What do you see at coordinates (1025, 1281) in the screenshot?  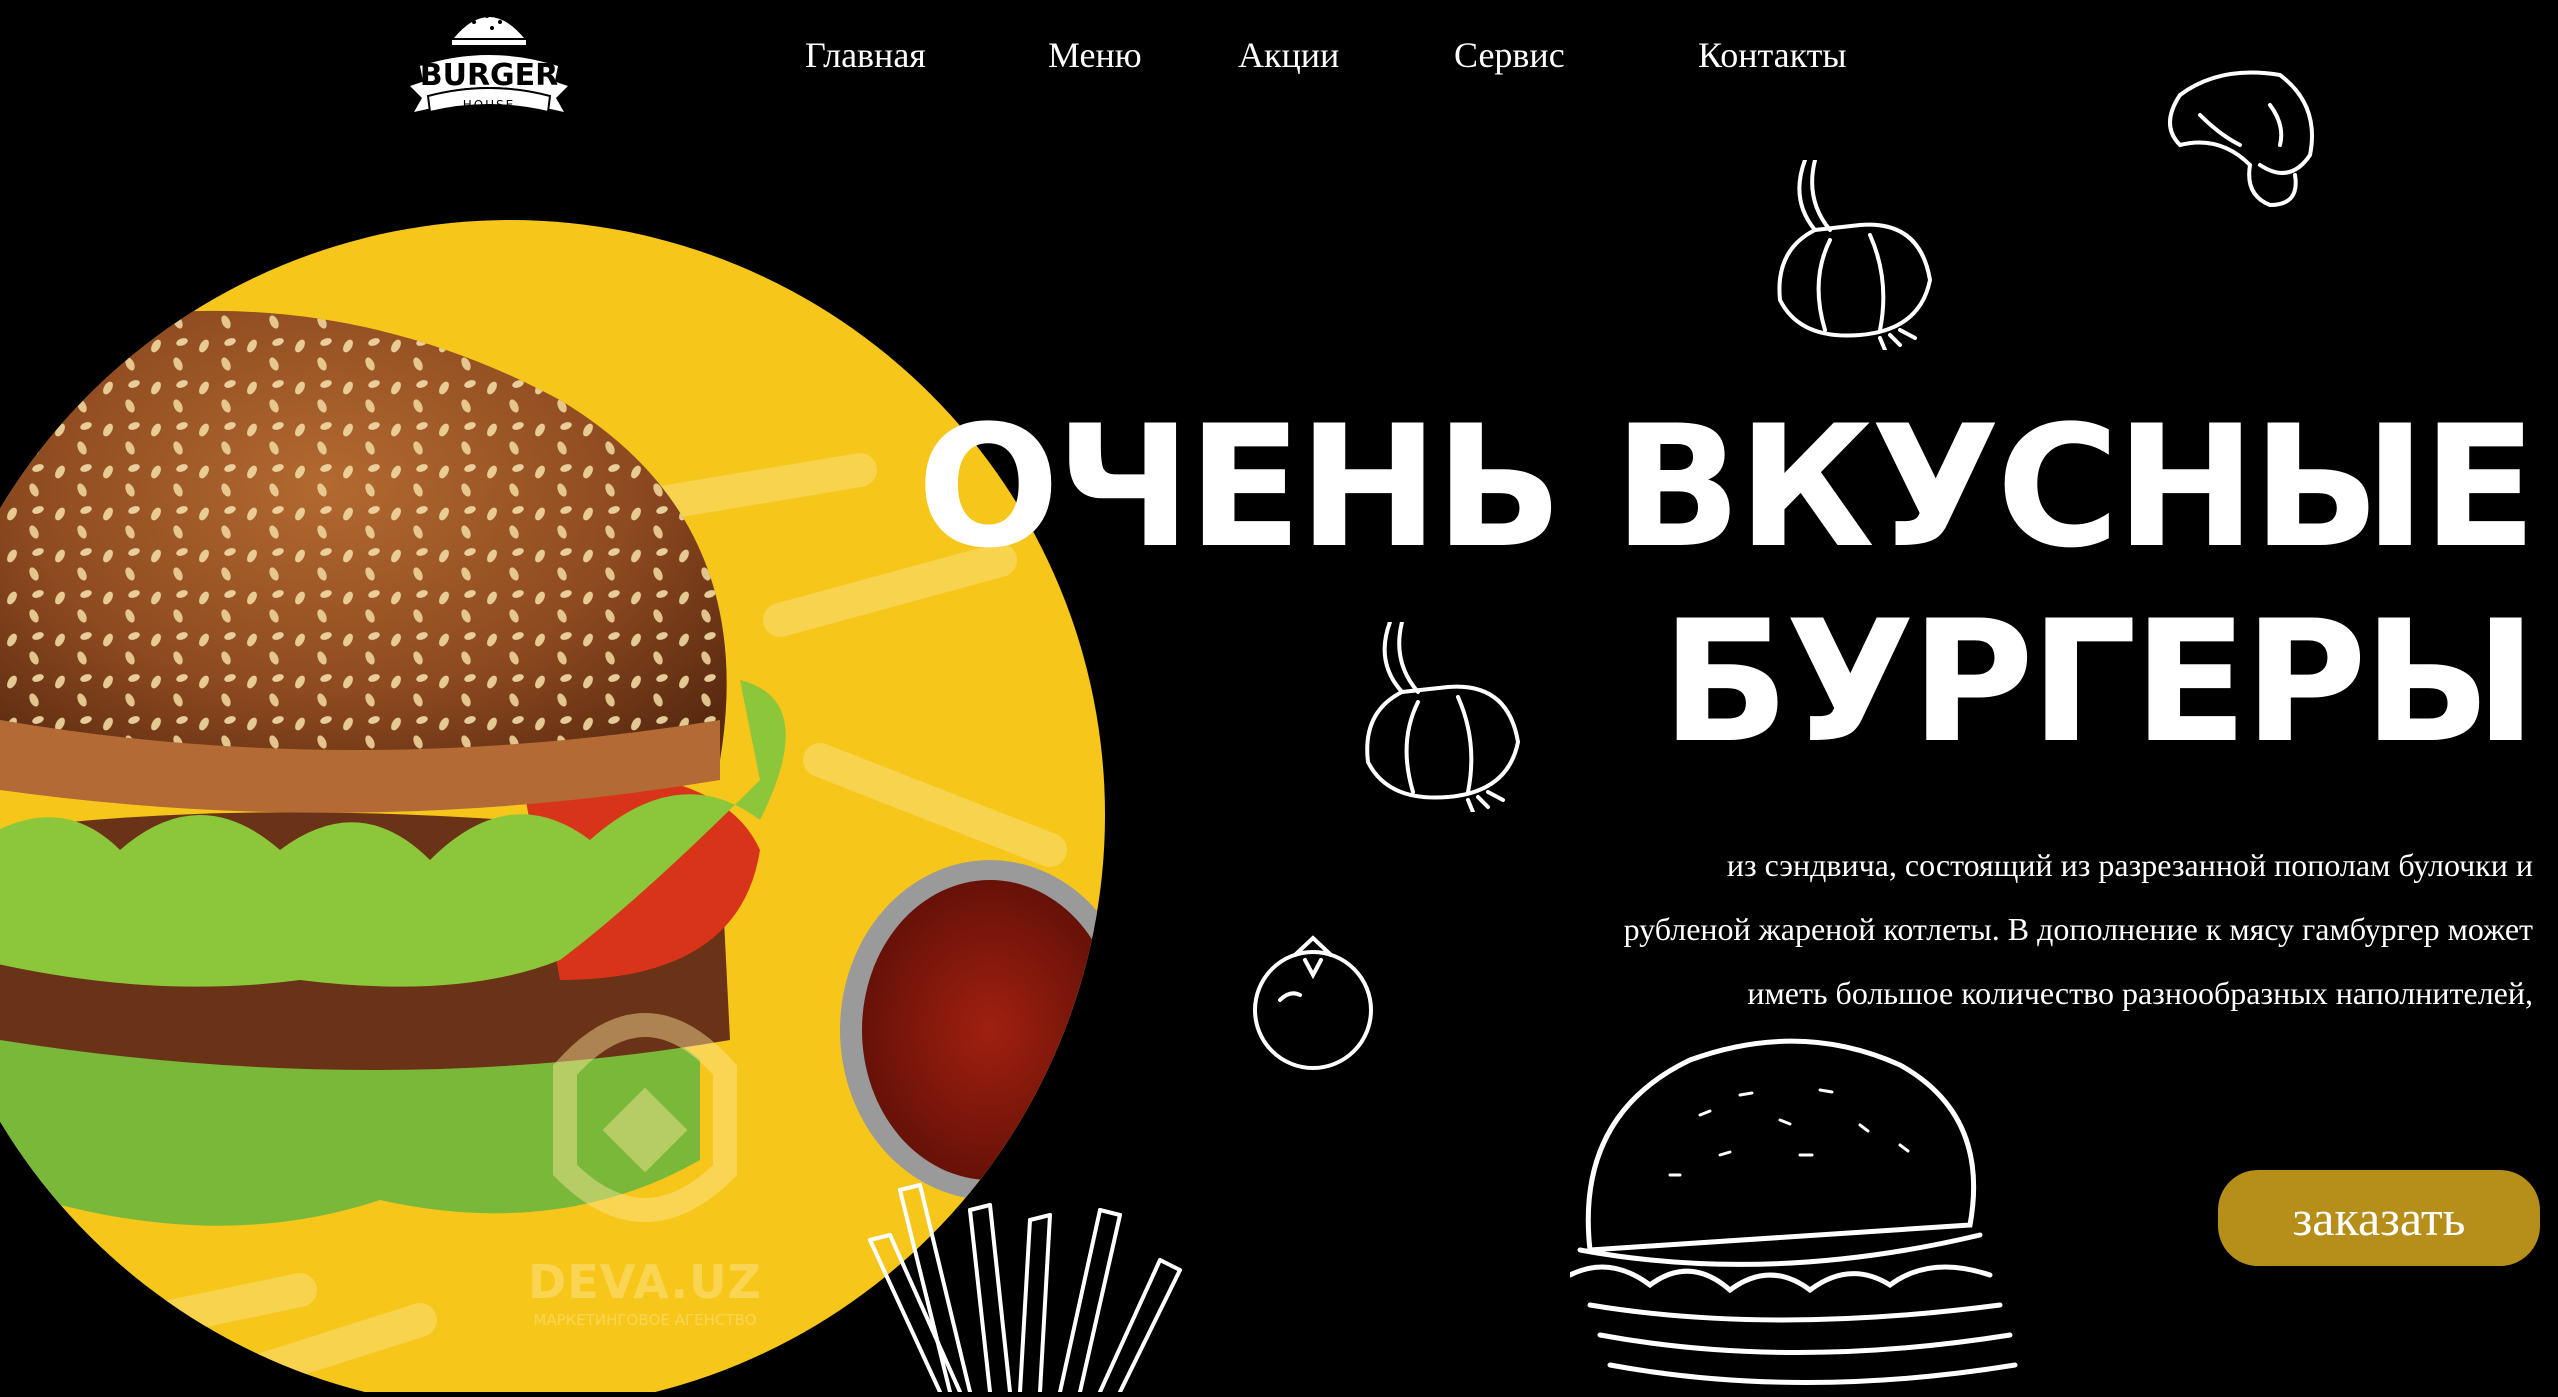 I see `fries-sketch-icon` at bounding box center [1025, 1281].